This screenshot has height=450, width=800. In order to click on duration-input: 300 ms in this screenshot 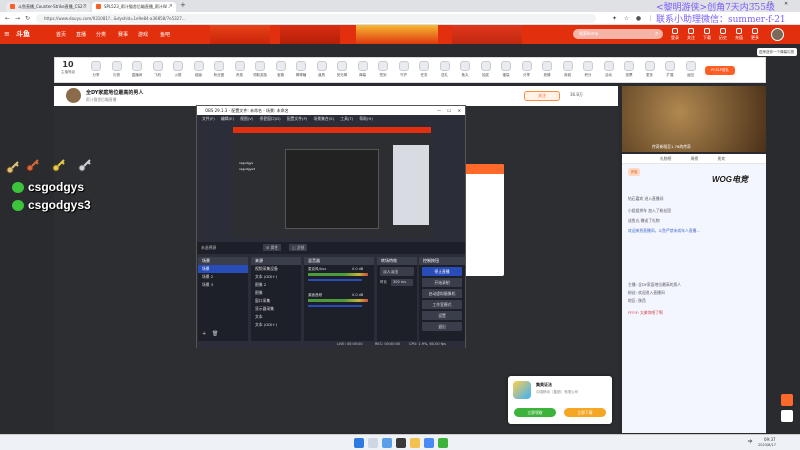, I will do `click(402, 282)`.